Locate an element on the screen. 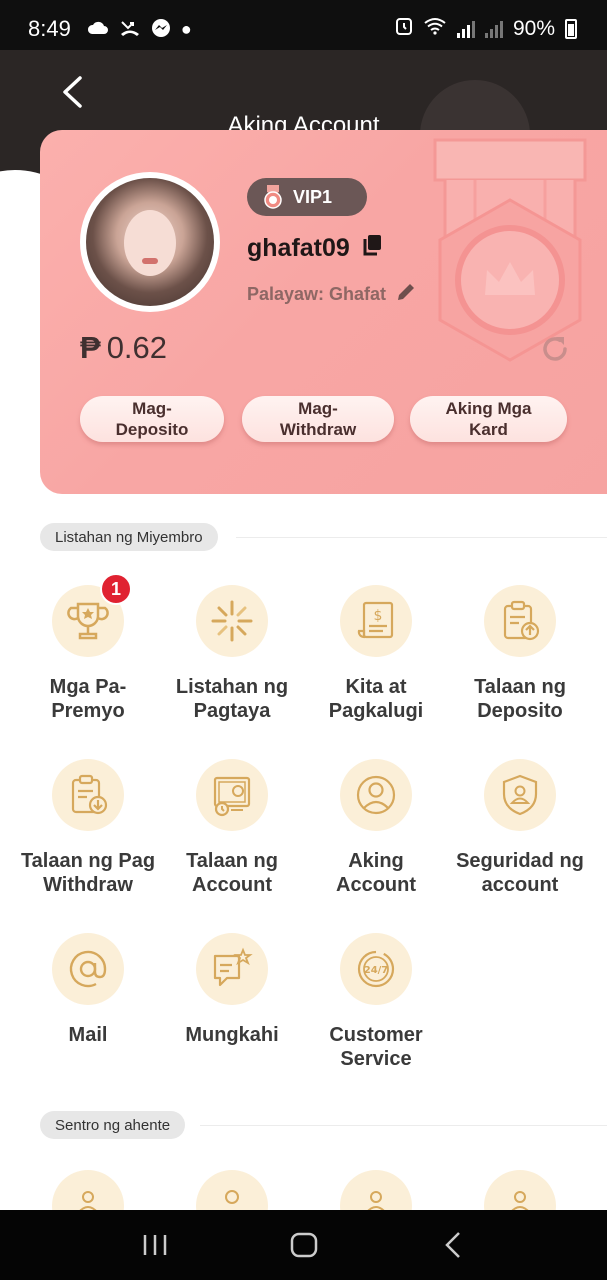 This screenshot has width=607, height=1280. at-icon is located at coordinates (88, 969).